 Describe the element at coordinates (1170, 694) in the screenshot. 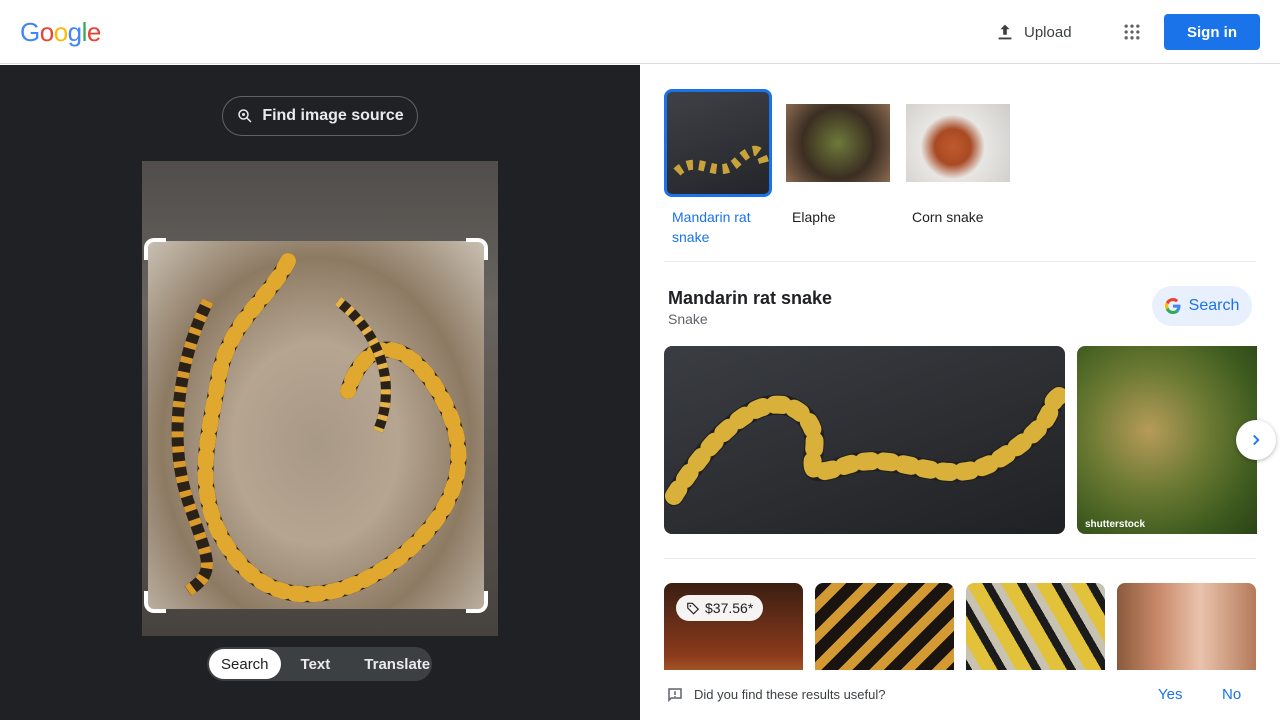

I see `feedback-yes-button: Yes` at that location.